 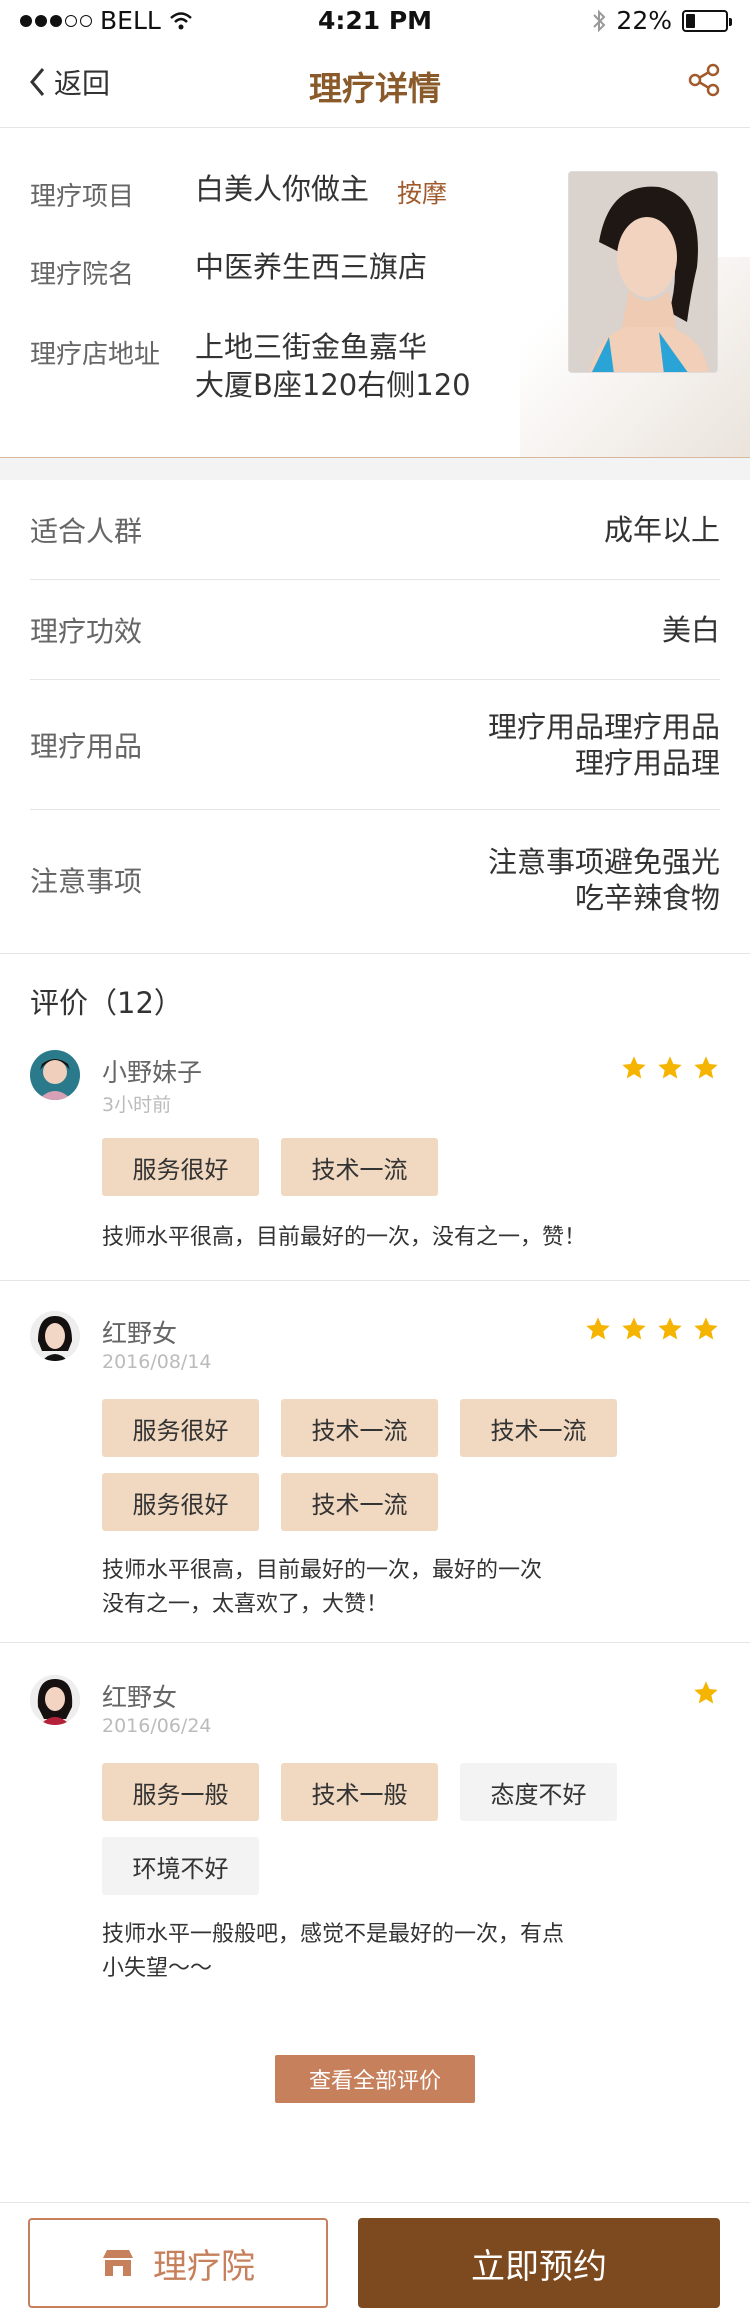 I want to click on review-text-line: 没有之一，太喜欢了，大赞！, so click(x=245, y=1604).